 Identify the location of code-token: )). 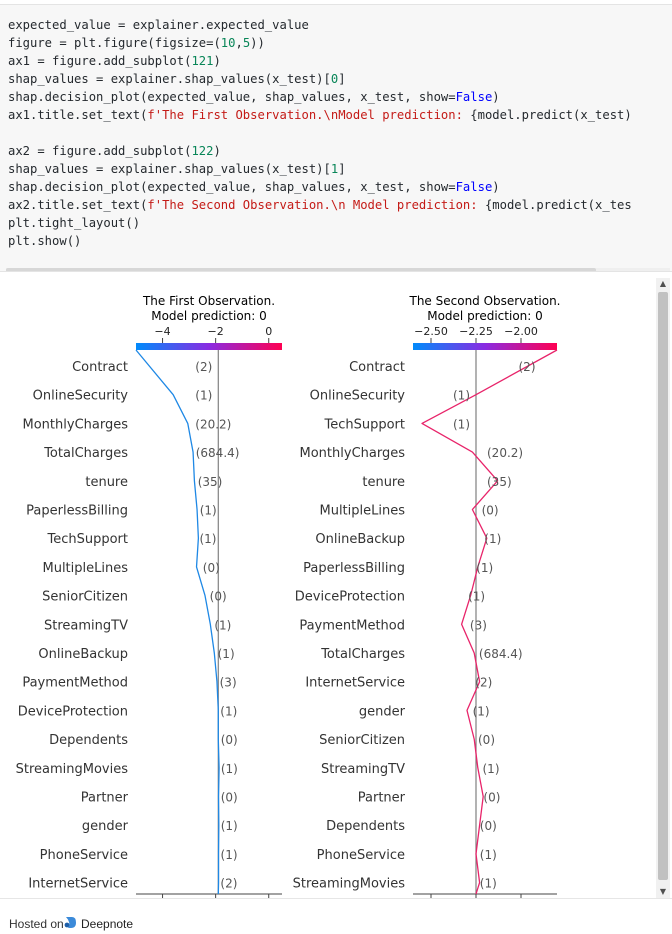
(257, 43).